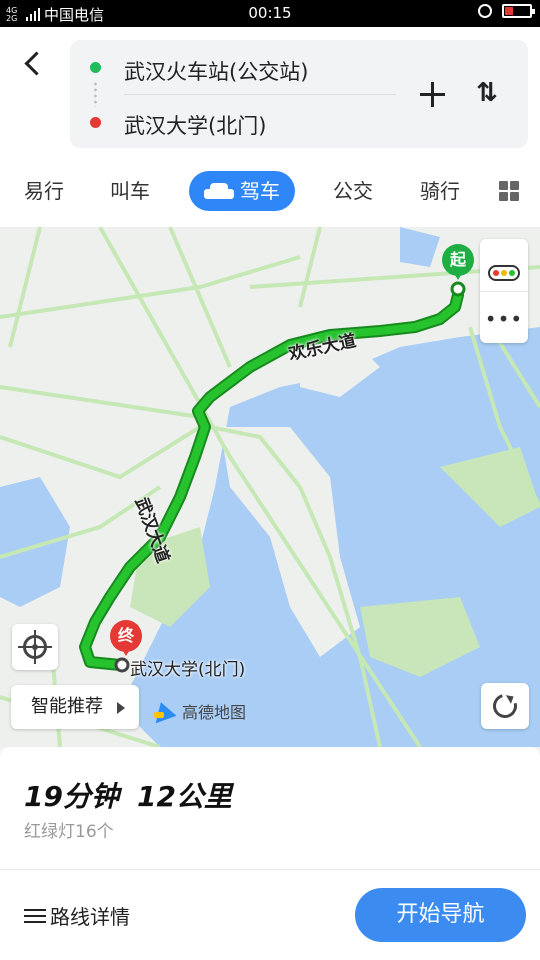  What do you see at coordinates (35, 916) in the screenshot?
I see `list-icon` at bounding box center [35, 916].